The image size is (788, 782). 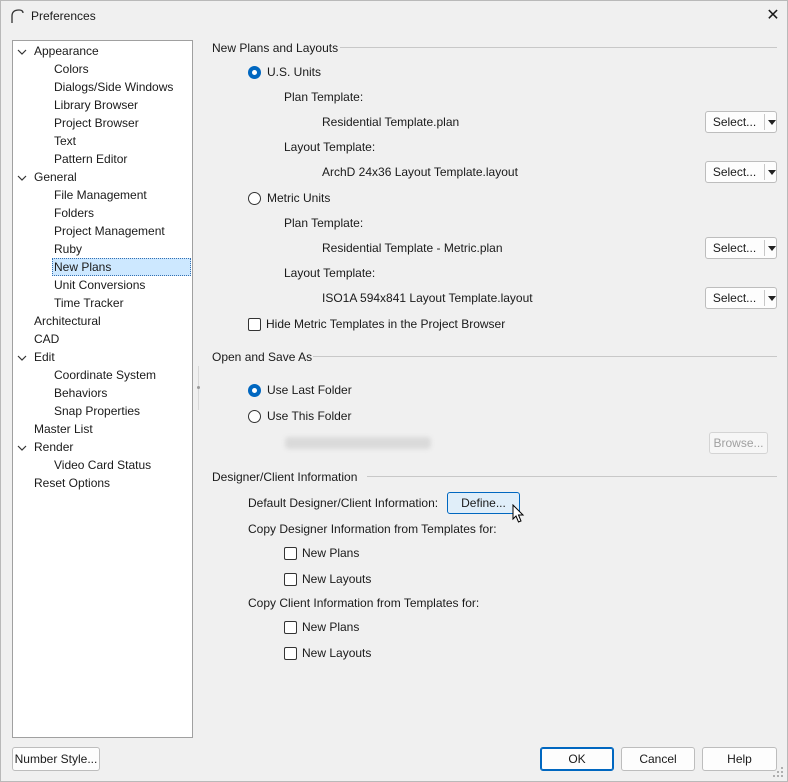 What do you see at coordinates (90, 159) in the screenshot?
I see `tree-item-pattern-editor: Pattern Editor` at bounding box center [90, 159].